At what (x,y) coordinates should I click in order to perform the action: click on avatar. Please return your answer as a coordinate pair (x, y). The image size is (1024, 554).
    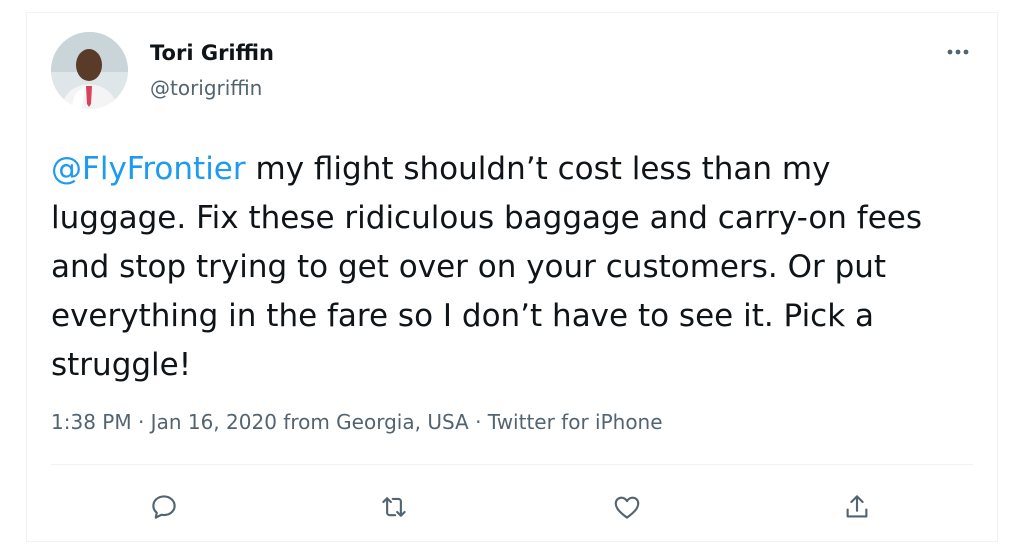
    Looking at the image, I should click on (89, 70).